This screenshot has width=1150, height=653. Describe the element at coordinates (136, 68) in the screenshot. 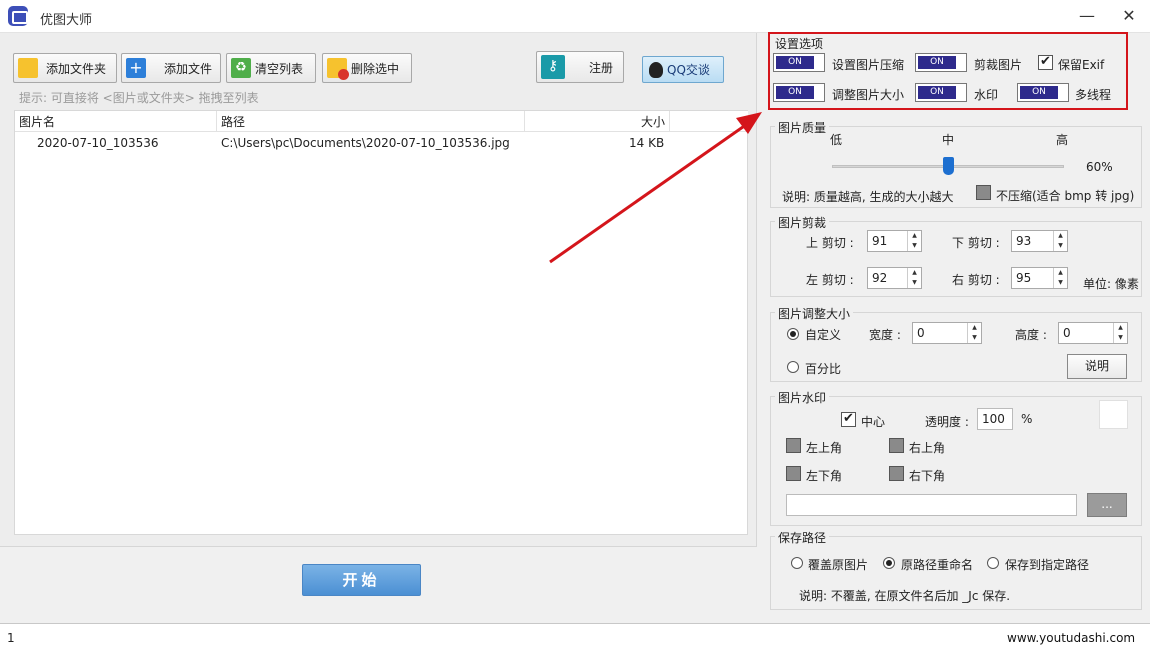

I see `file-add-icon: +` at that location.